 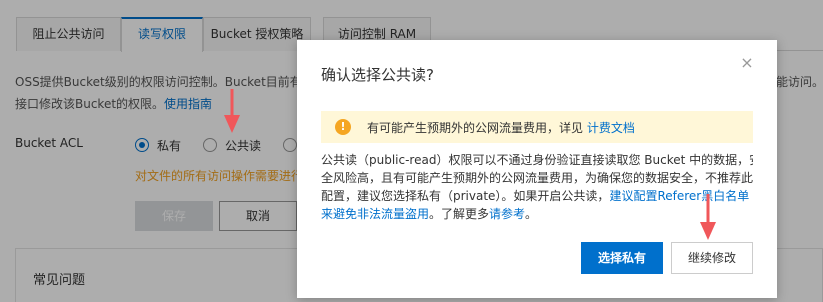 I want to click on reference-link: 请参考, so click(x=507, y=214).